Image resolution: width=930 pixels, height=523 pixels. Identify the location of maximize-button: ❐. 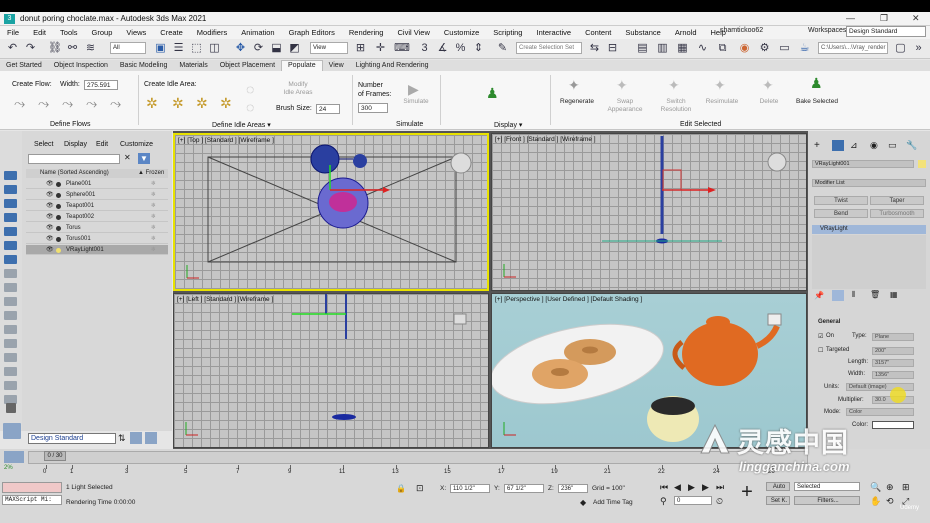
(884, 18).